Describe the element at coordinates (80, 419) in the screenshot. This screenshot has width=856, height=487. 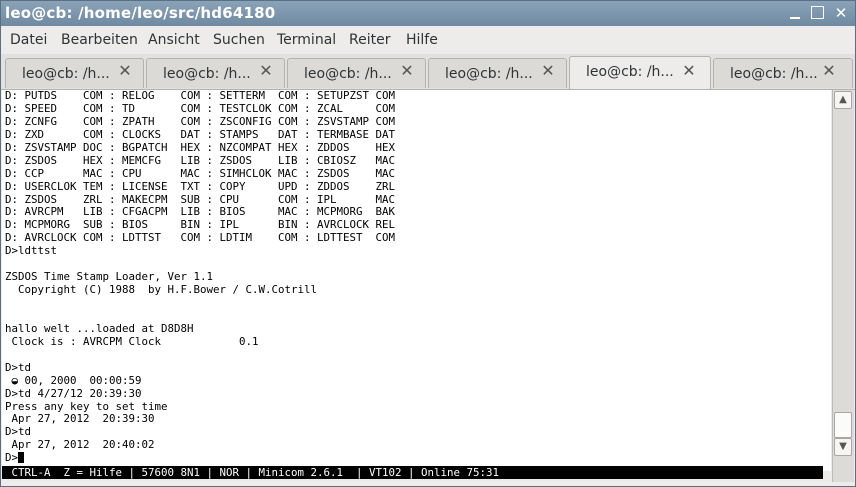
I see `terminal-line: Apr 27, 2012 20:39:30` at that location.